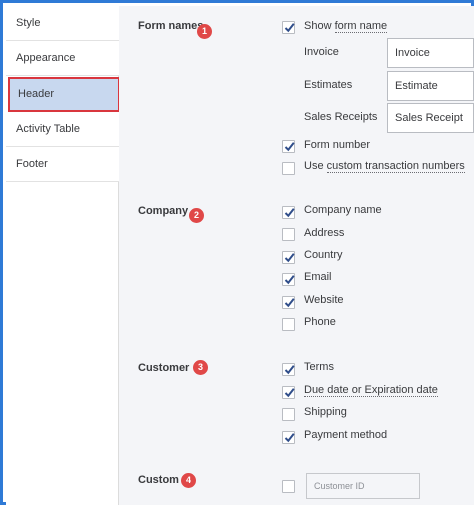 Image resolution: width=474 pixels, height=505 pixels. Describe the element at coordinates (324, 300) in the screenshot. I see `website-label: Website` at that location.